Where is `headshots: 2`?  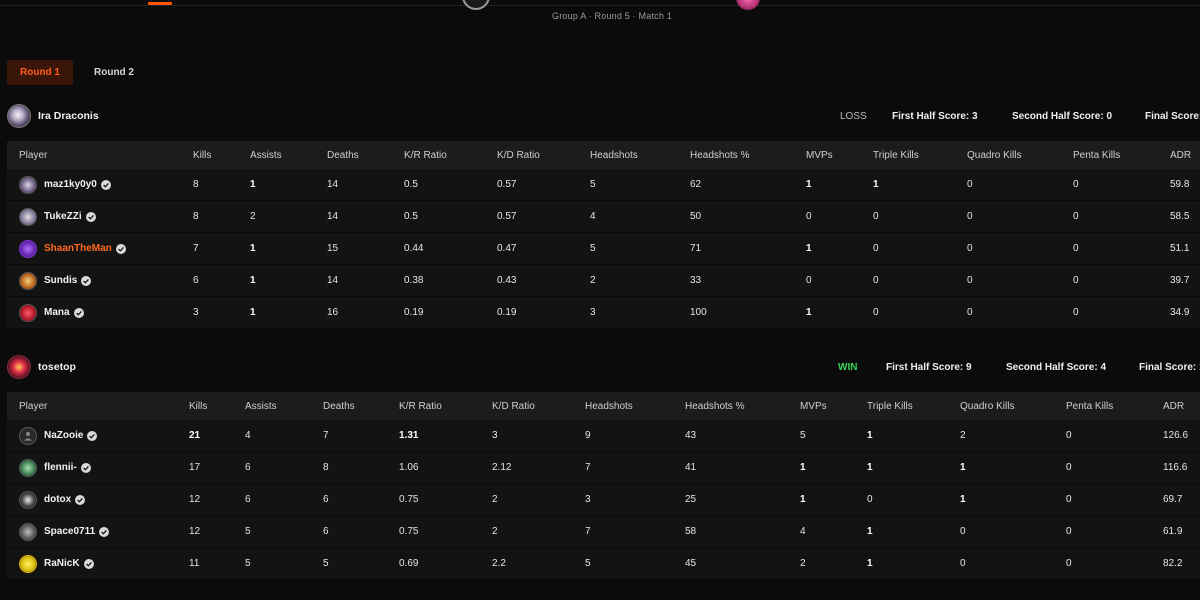
headshots: 2 is located at coordinates (593, 280).